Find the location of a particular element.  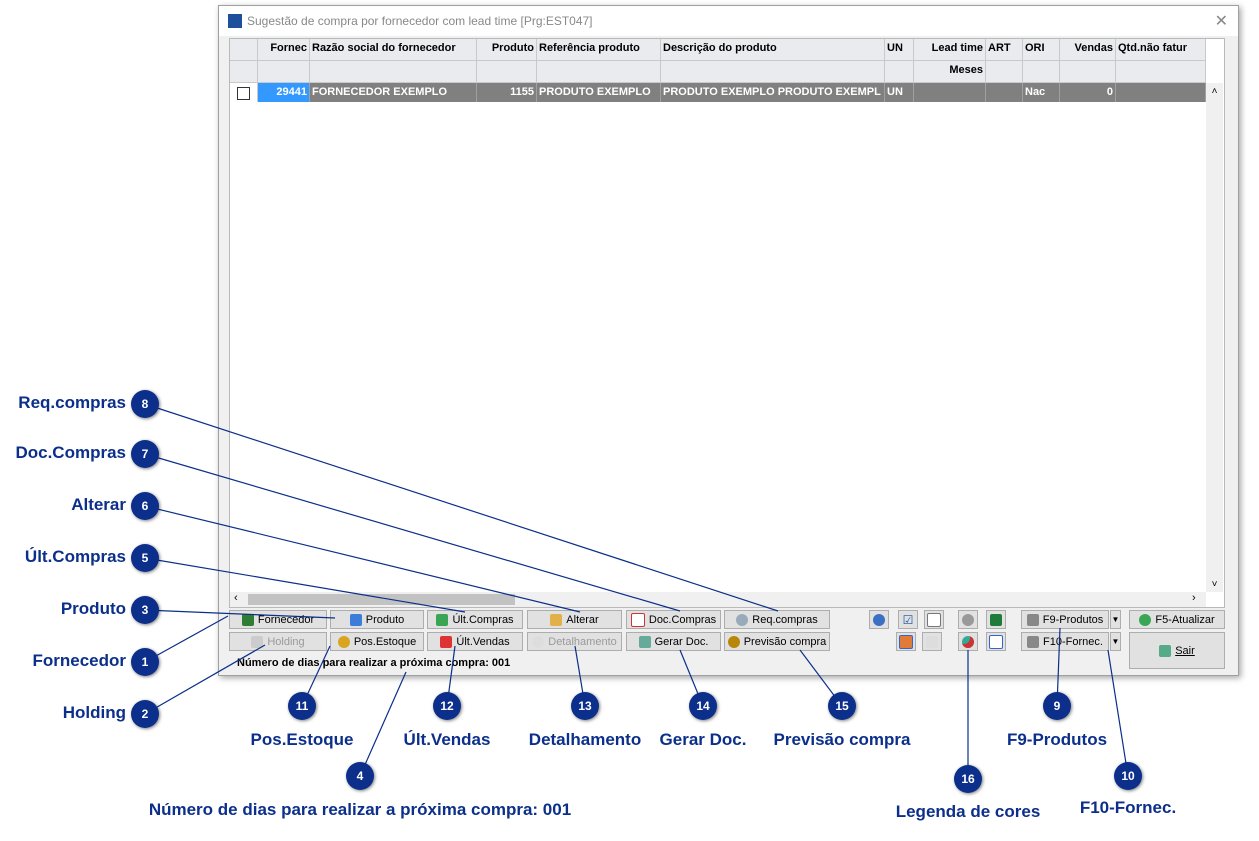

callout-number: 12 is located at coordinates (447, 706).